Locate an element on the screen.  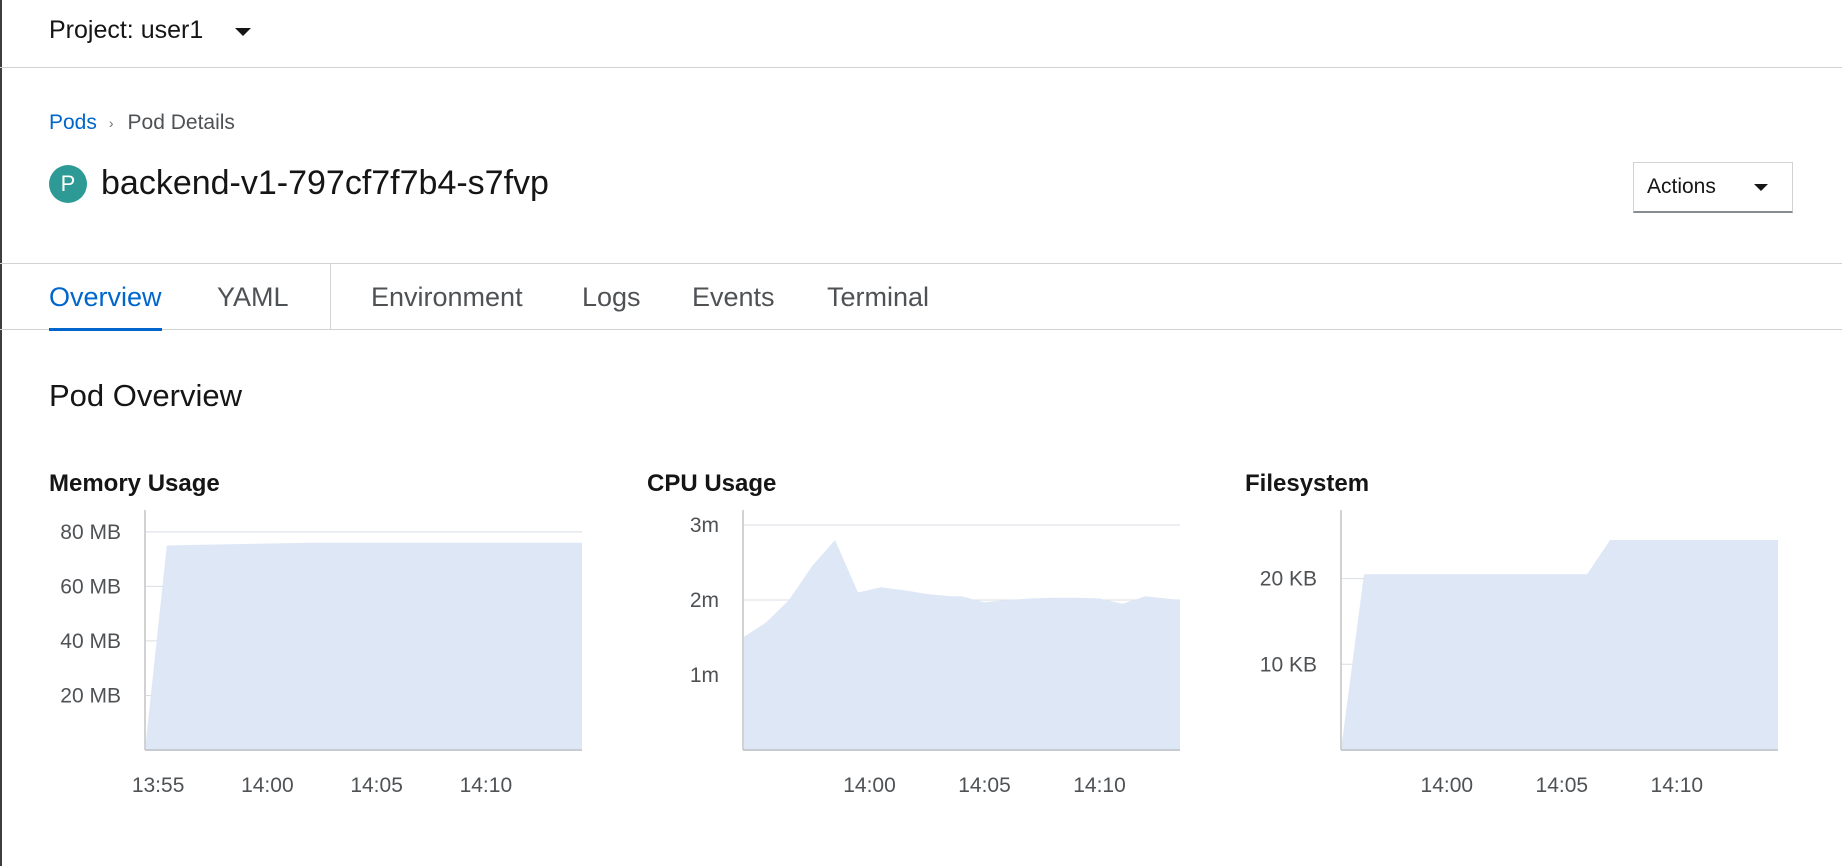
project-selector-label: Project: user1 is located at coordinates (126, 30).